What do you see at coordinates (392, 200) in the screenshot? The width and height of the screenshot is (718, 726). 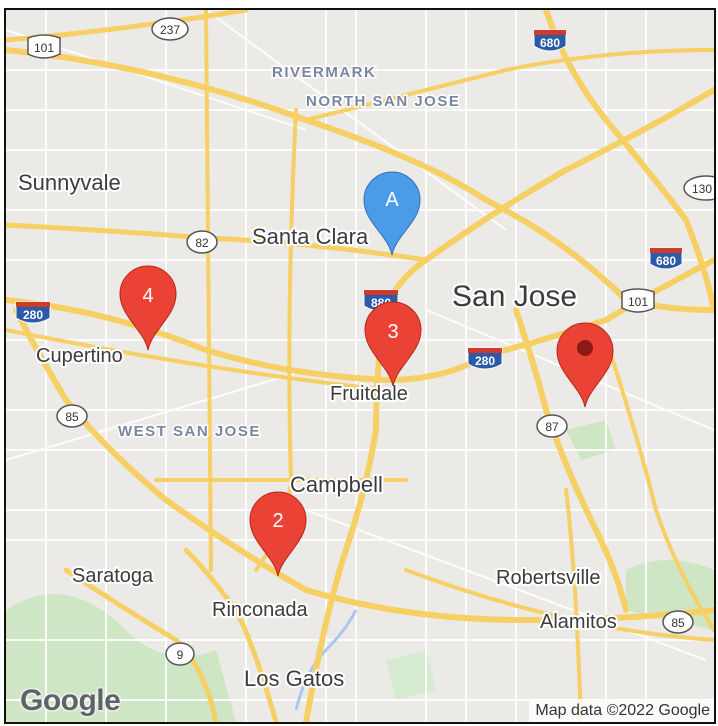 I see `svg-text: A` at bounding box center [392, 200].